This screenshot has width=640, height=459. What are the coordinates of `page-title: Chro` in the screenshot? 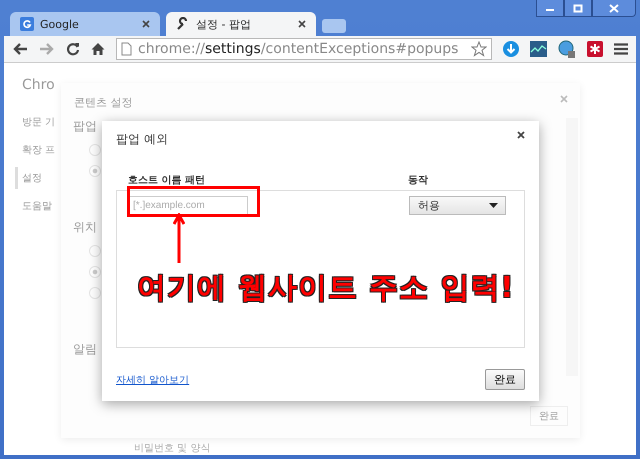 It's located at (39, 85).